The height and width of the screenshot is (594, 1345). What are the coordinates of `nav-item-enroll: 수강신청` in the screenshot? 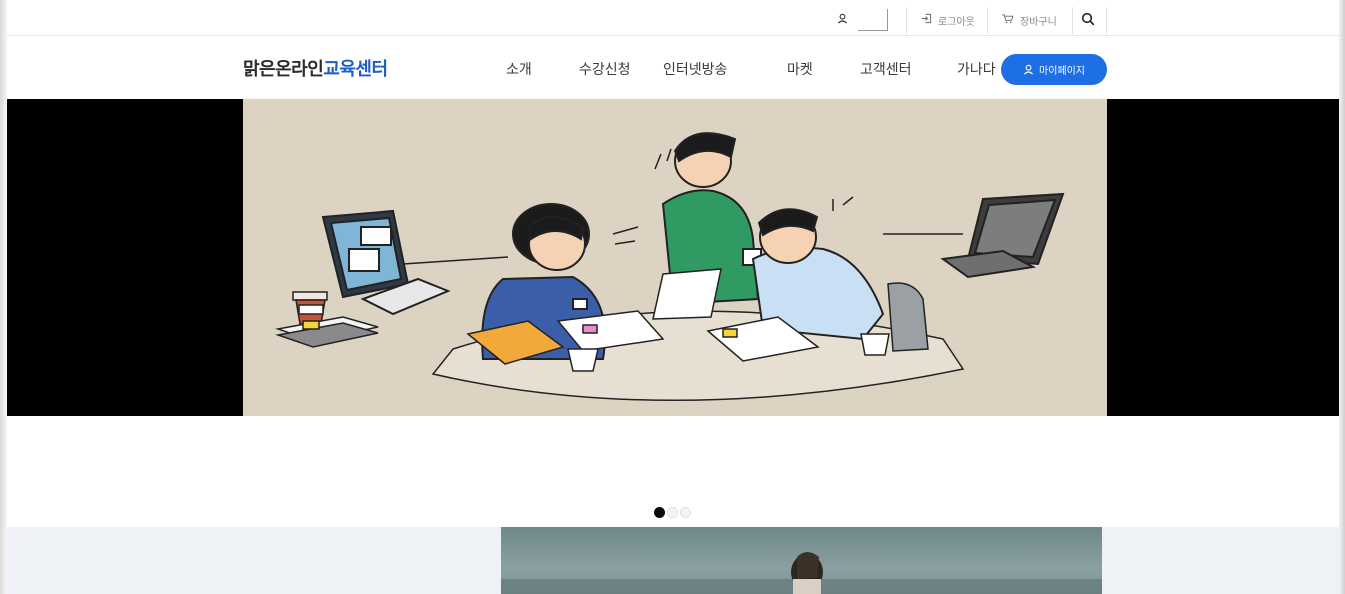 It's located at (605, 69).